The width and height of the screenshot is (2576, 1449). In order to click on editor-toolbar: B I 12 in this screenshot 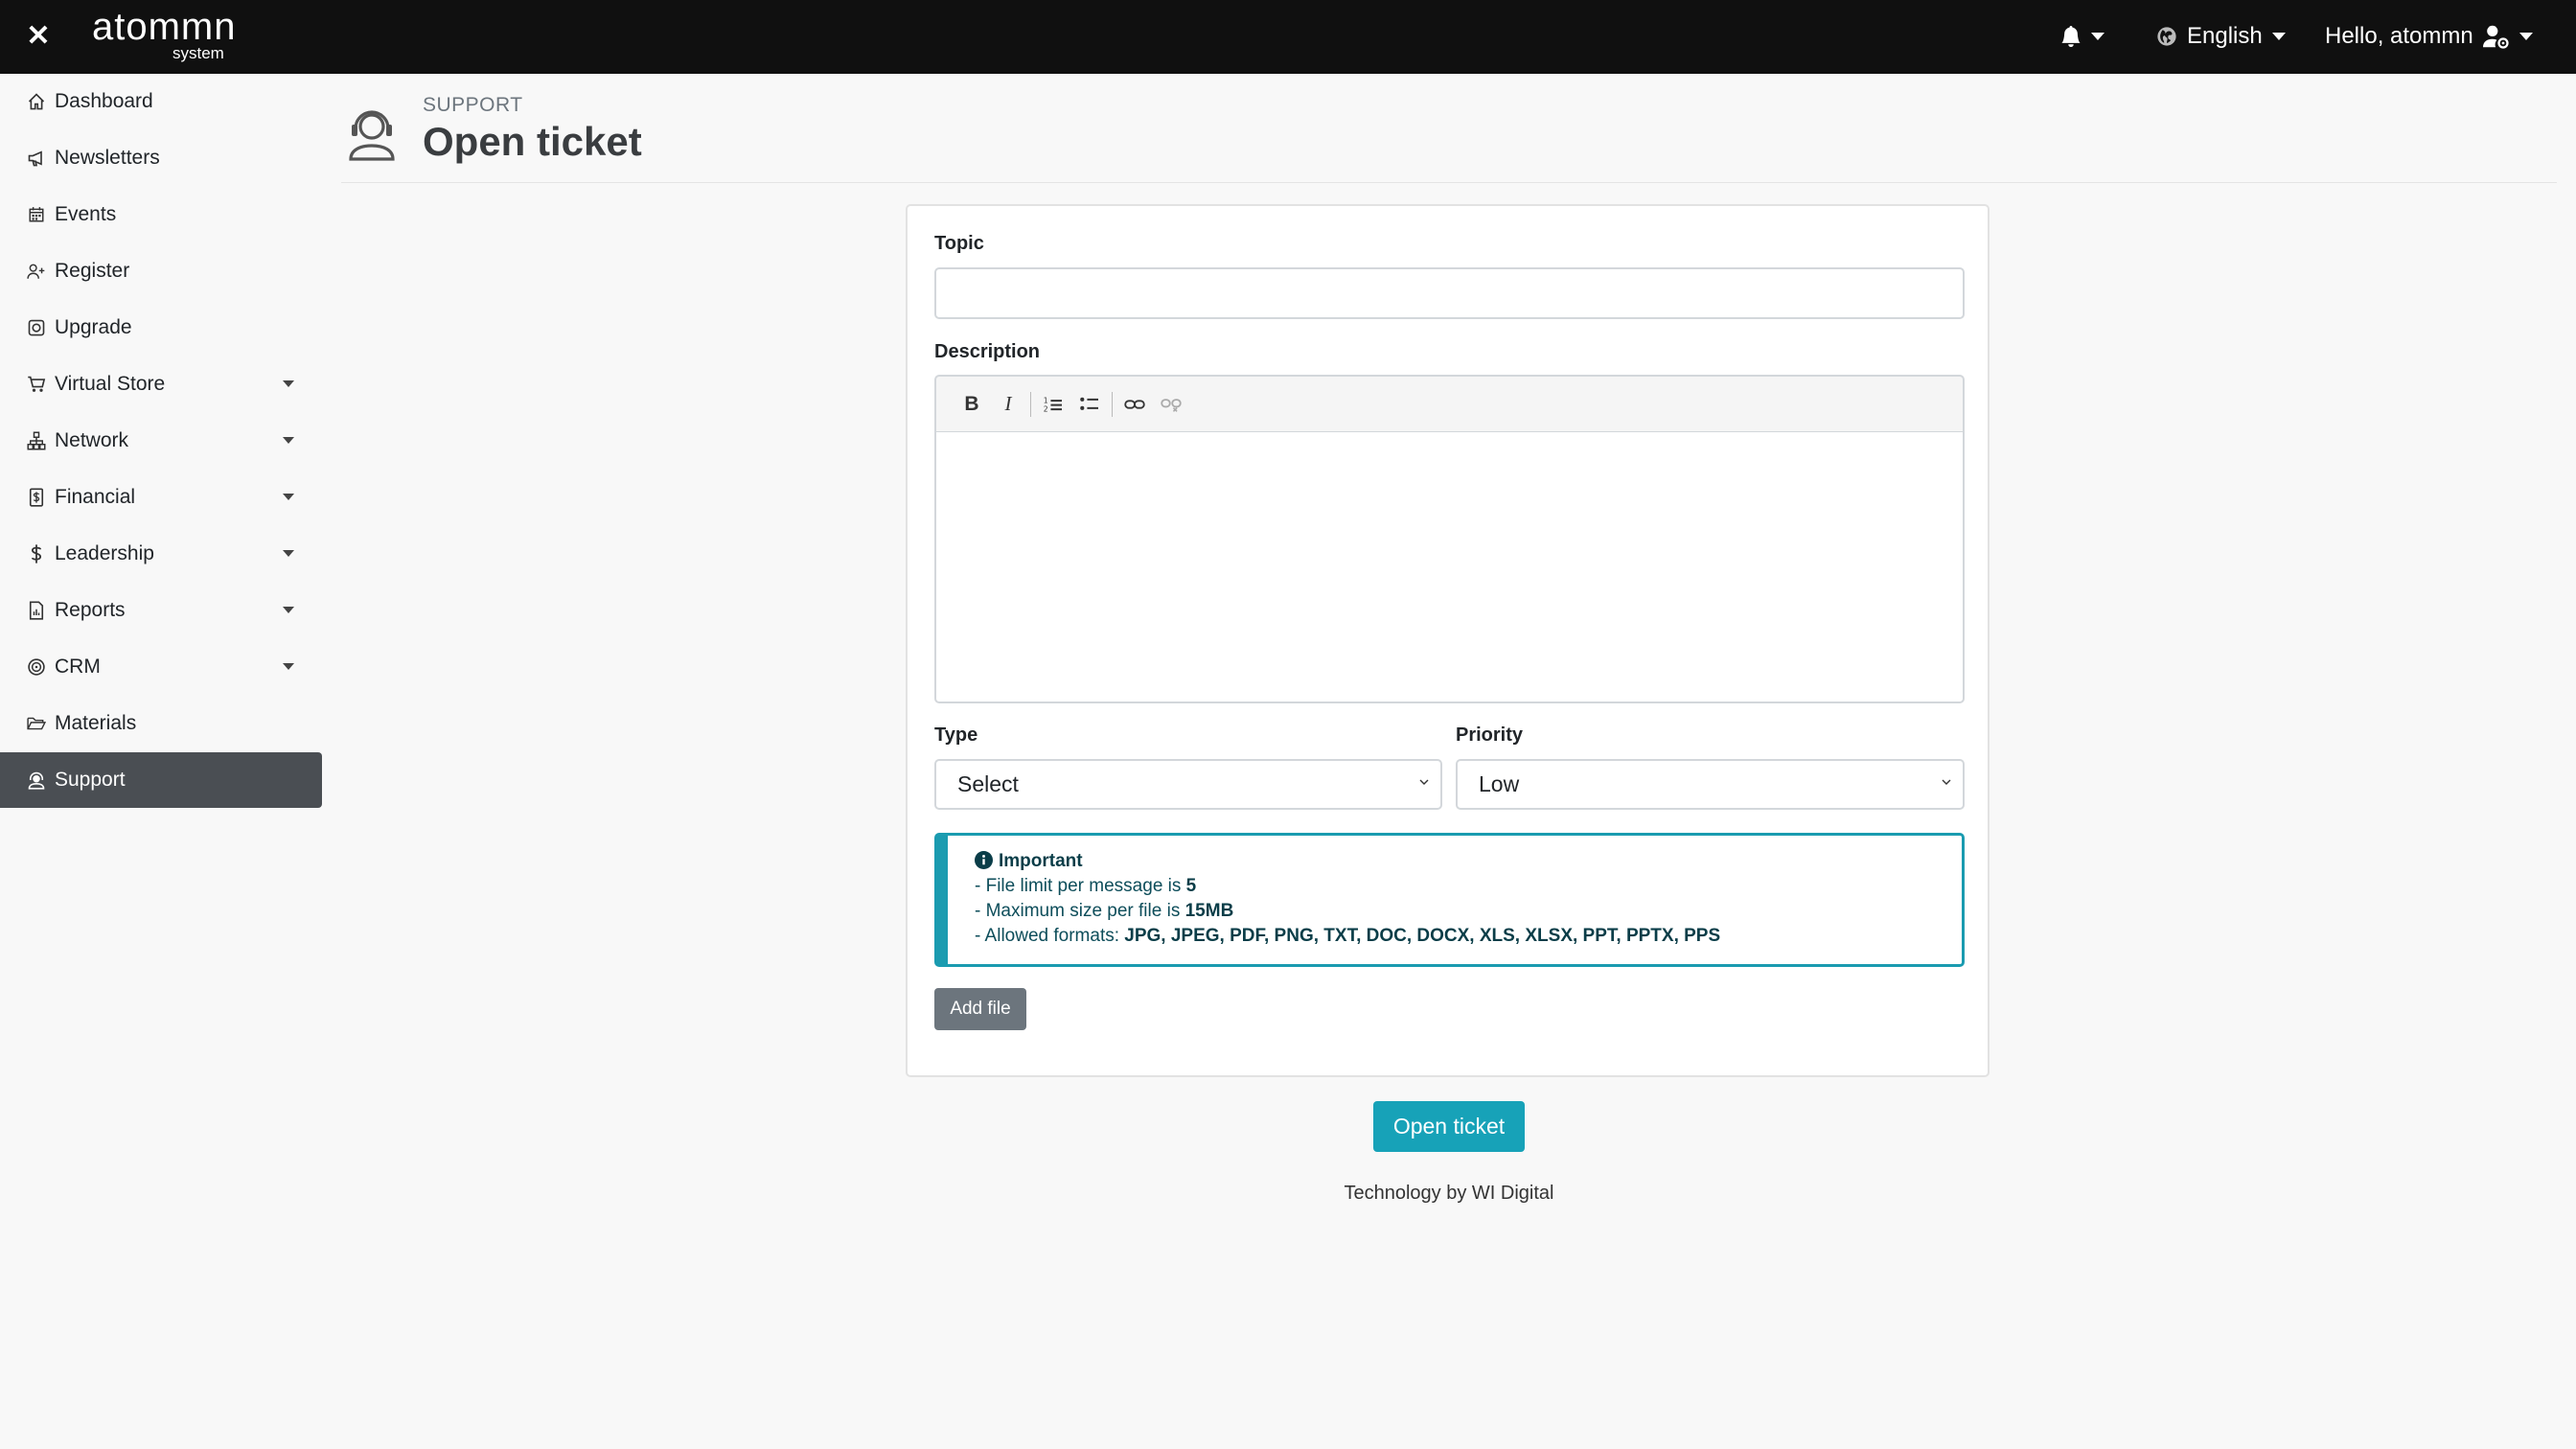, I will do `click(1449, 403)`.